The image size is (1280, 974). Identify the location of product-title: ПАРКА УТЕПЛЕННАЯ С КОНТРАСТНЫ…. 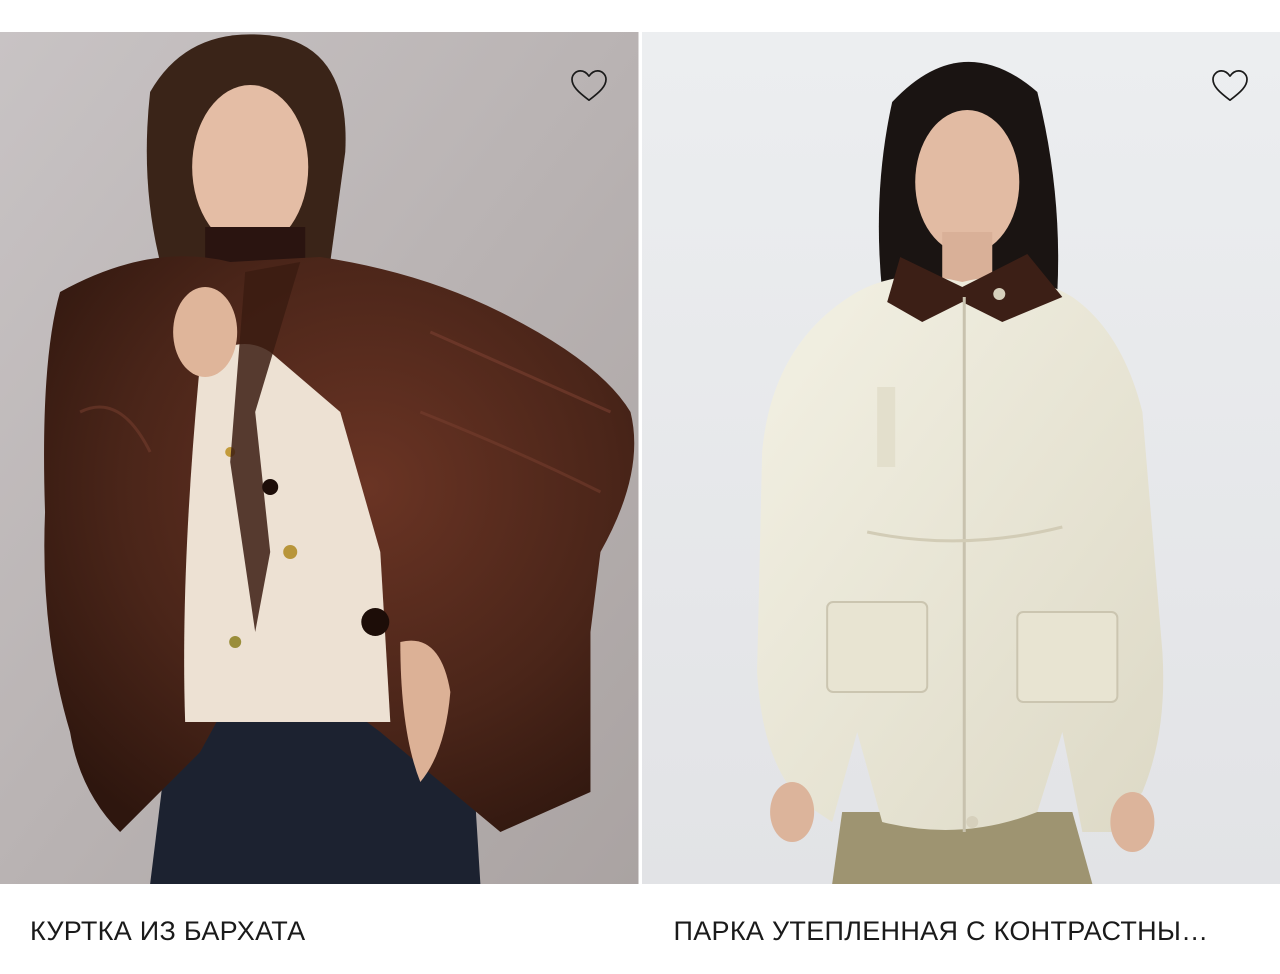
(962, 931).